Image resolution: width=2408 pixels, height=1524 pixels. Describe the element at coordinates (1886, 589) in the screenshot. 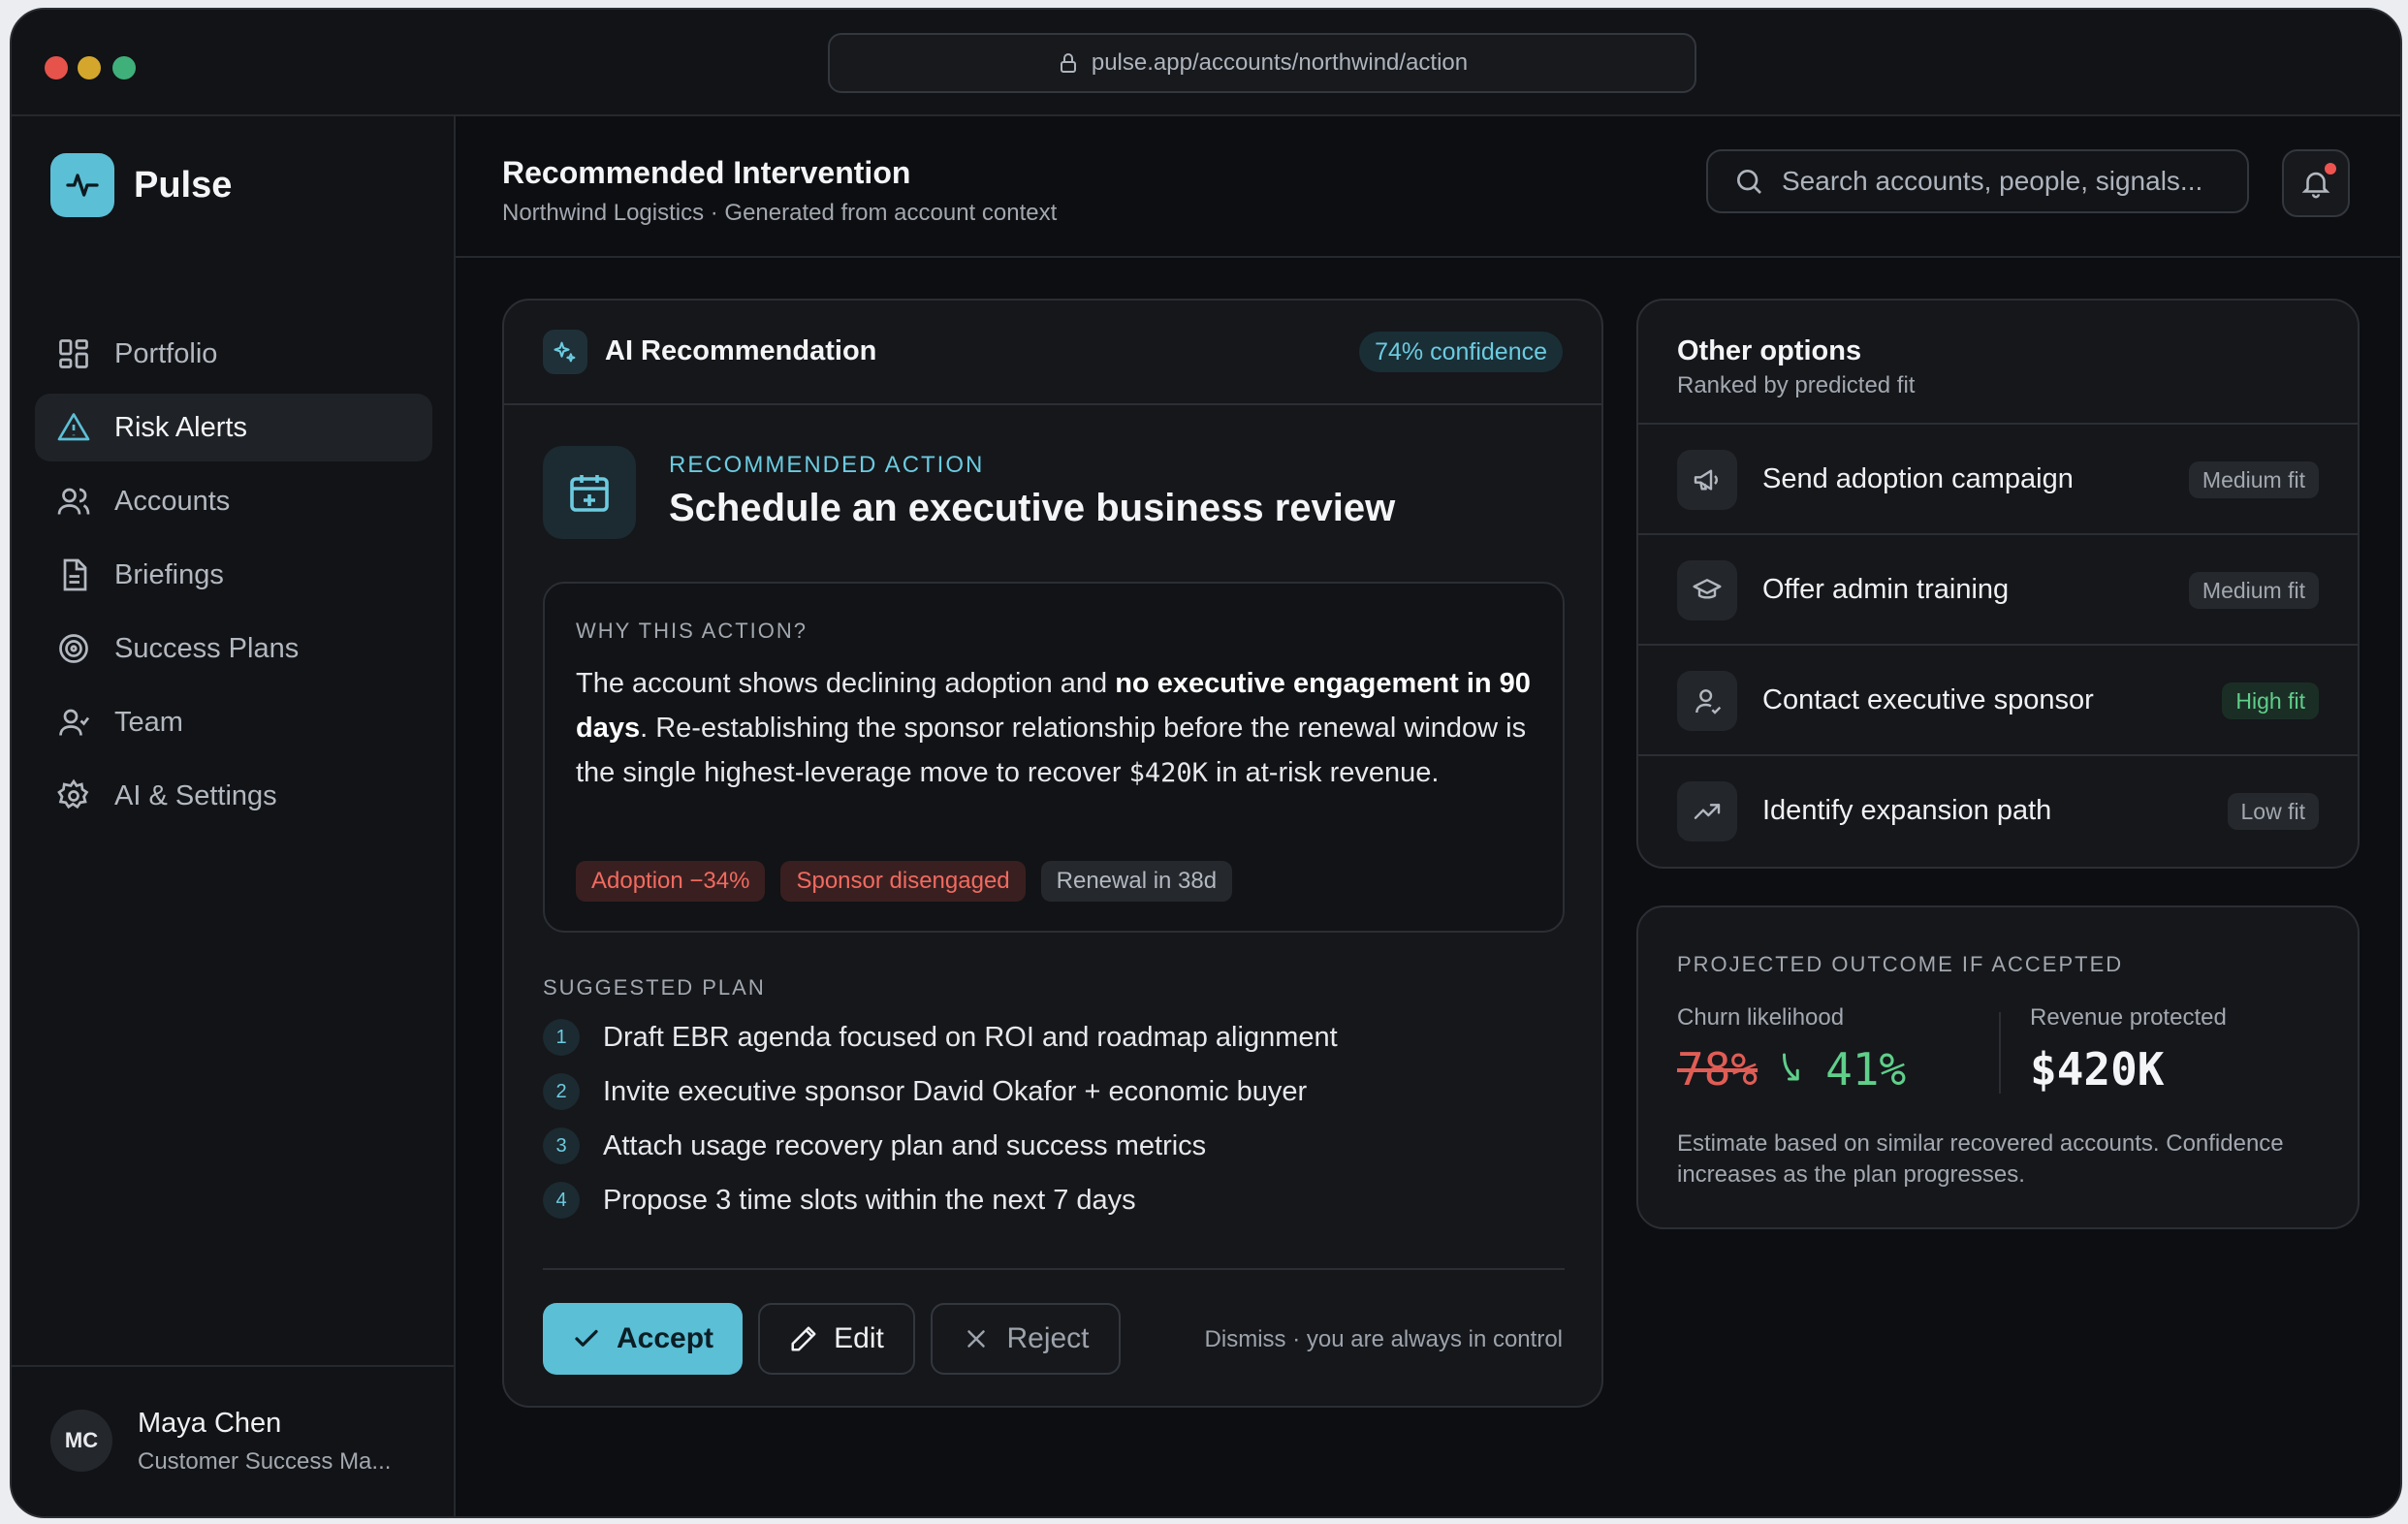

I see `option-label: Offer admin training` at that location.